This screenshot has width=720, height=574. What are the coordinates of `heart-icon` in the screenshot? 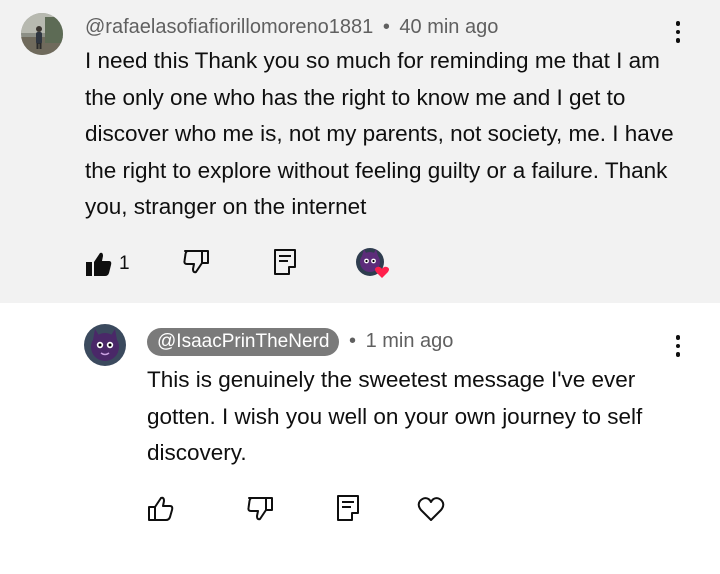 It's located at (431, 509).